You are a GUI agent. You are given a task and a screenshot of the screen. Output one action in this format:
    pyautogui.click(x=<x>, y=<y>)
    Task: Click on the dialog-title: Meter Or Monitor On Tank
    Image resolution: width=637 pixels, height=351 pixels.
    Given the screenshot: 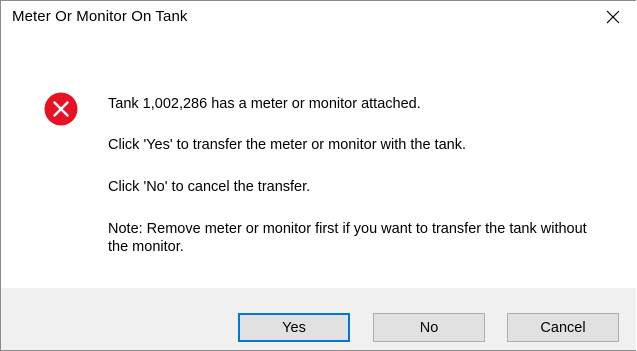 What is the action you would take?
    pyautogui.click(x=100, y=16)
    